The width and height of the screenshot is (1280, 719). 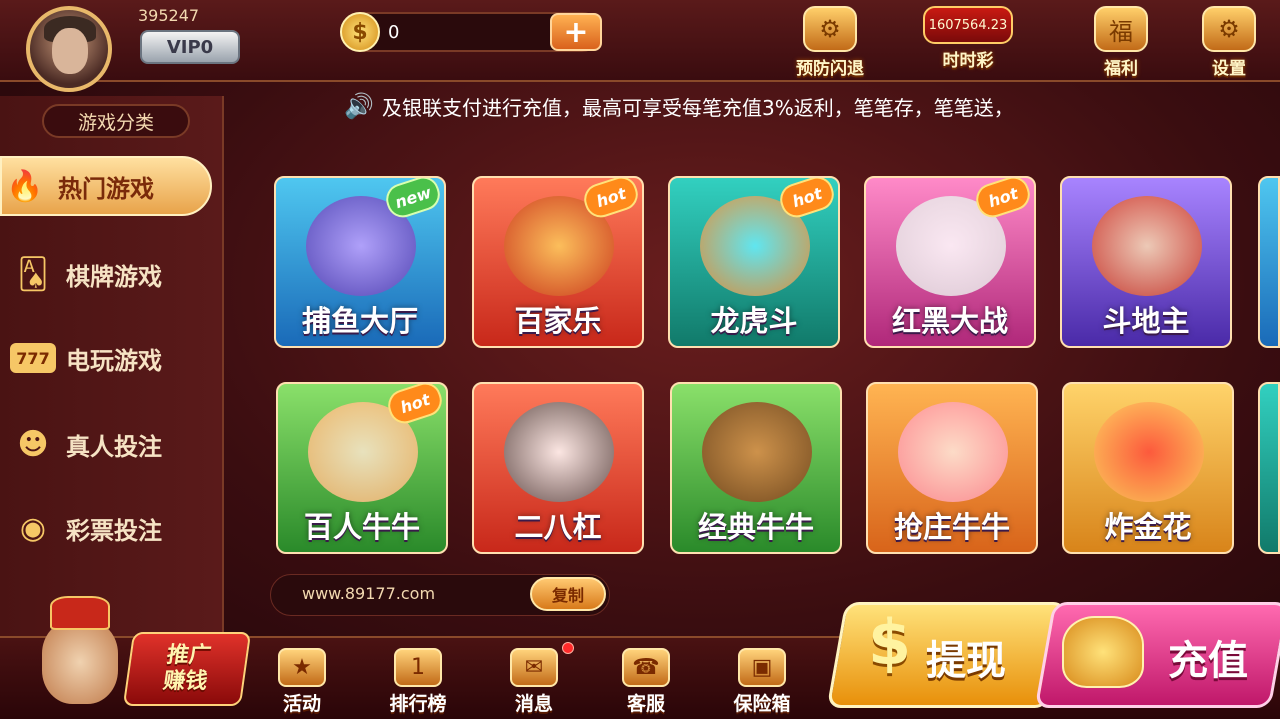 What do you see at coordinates (116, 121) in the screenshot?
I see `category-title: 游戏分类` at bounding box center [116, 121].